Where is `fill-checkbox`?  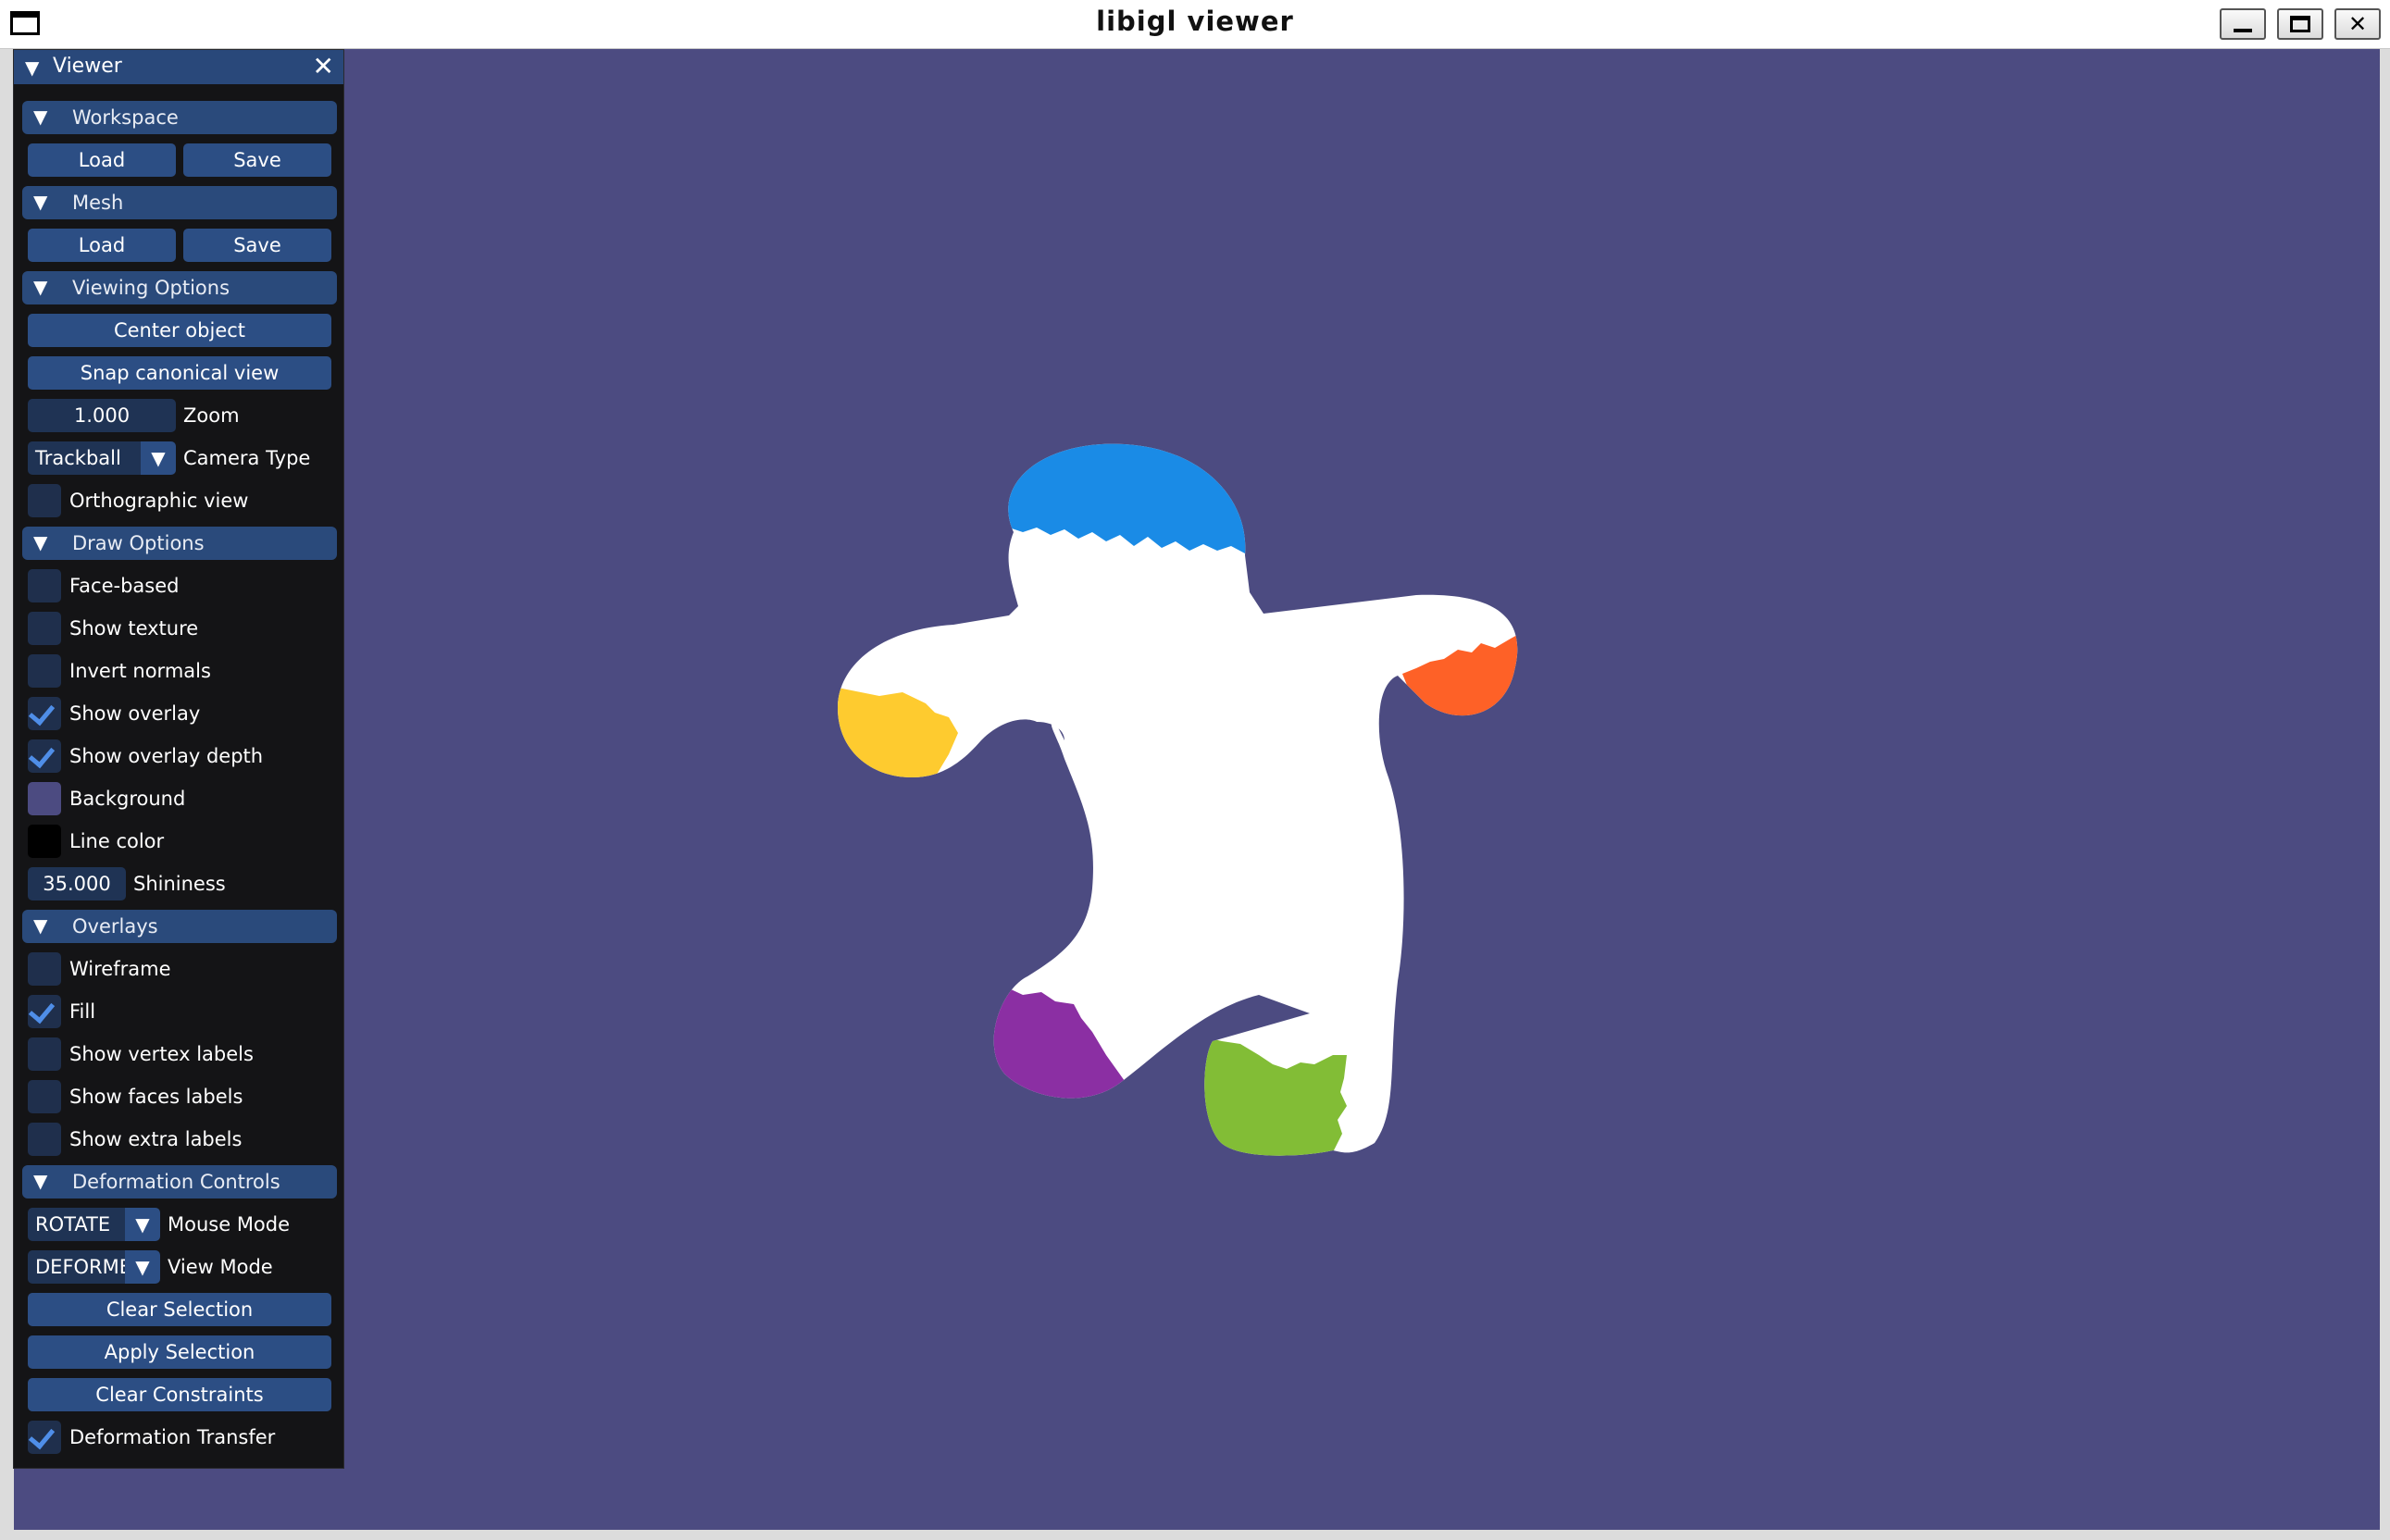
fill-checkbox is located at coordinates (44, 1011).